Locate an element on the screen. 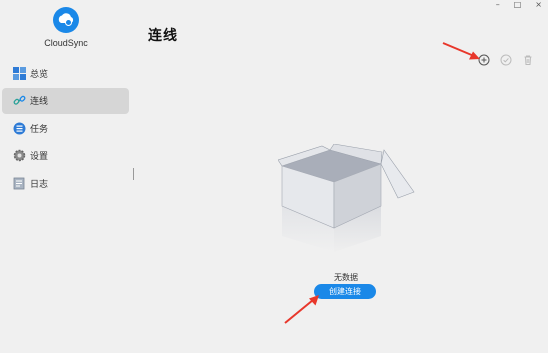  settings-icon is located at coordinates (19, 156).